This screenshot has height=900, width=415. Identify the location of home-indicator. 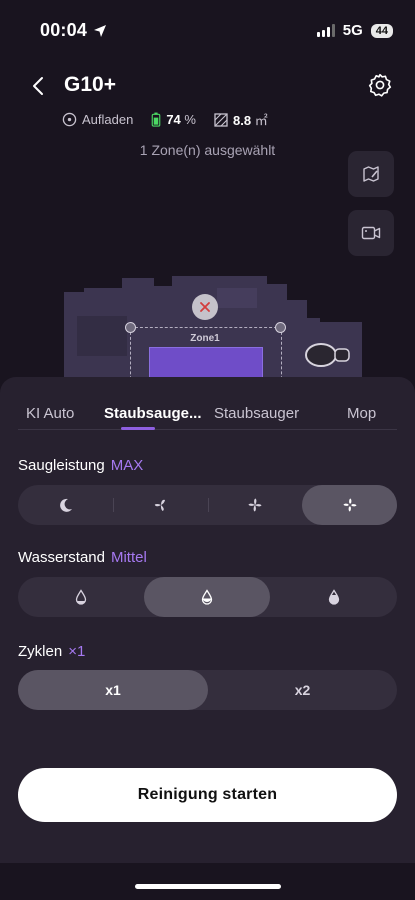
(208, 886).